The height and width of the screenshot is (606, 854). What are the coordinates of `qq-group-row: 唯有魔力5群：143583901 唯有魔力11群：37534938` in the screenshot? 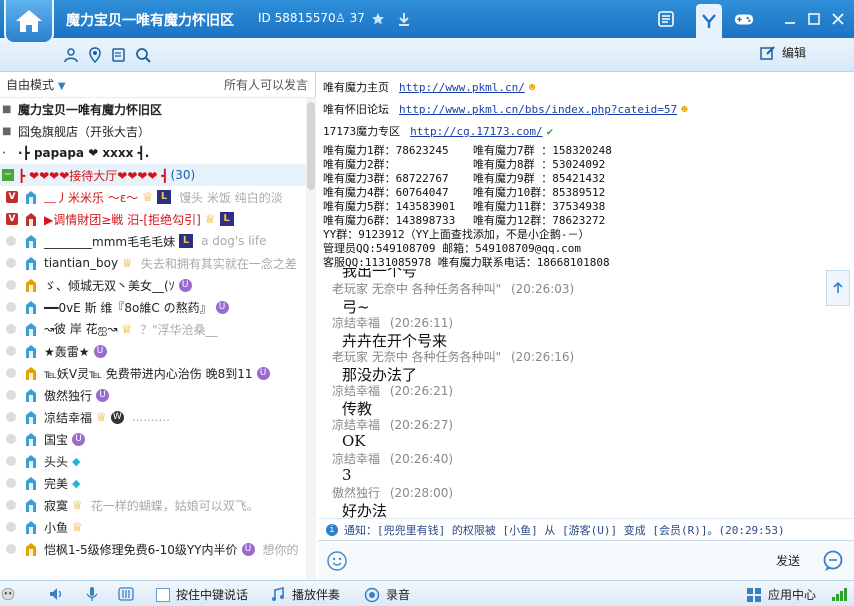 It's located at (464, 206).